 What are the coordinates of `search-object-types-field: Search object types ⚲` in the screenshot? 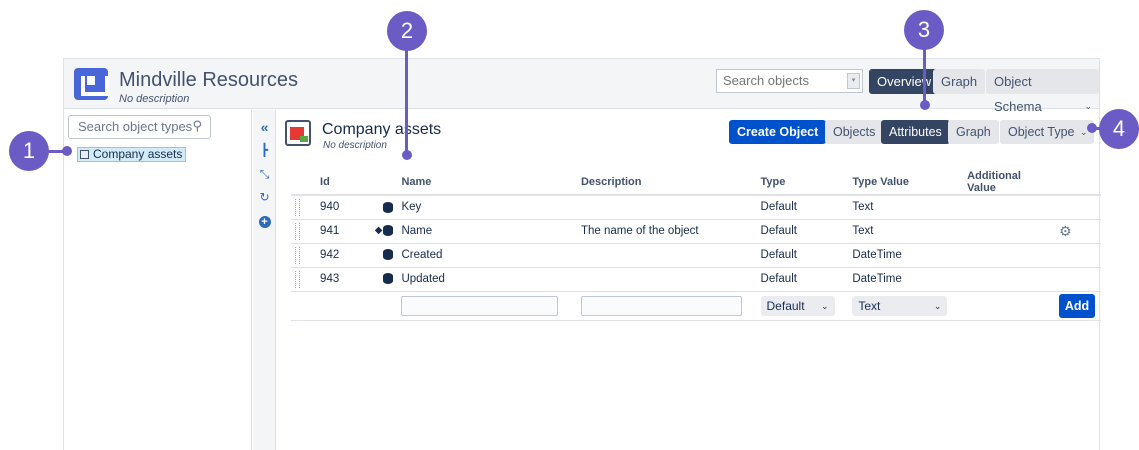 It's located at (139, 127).